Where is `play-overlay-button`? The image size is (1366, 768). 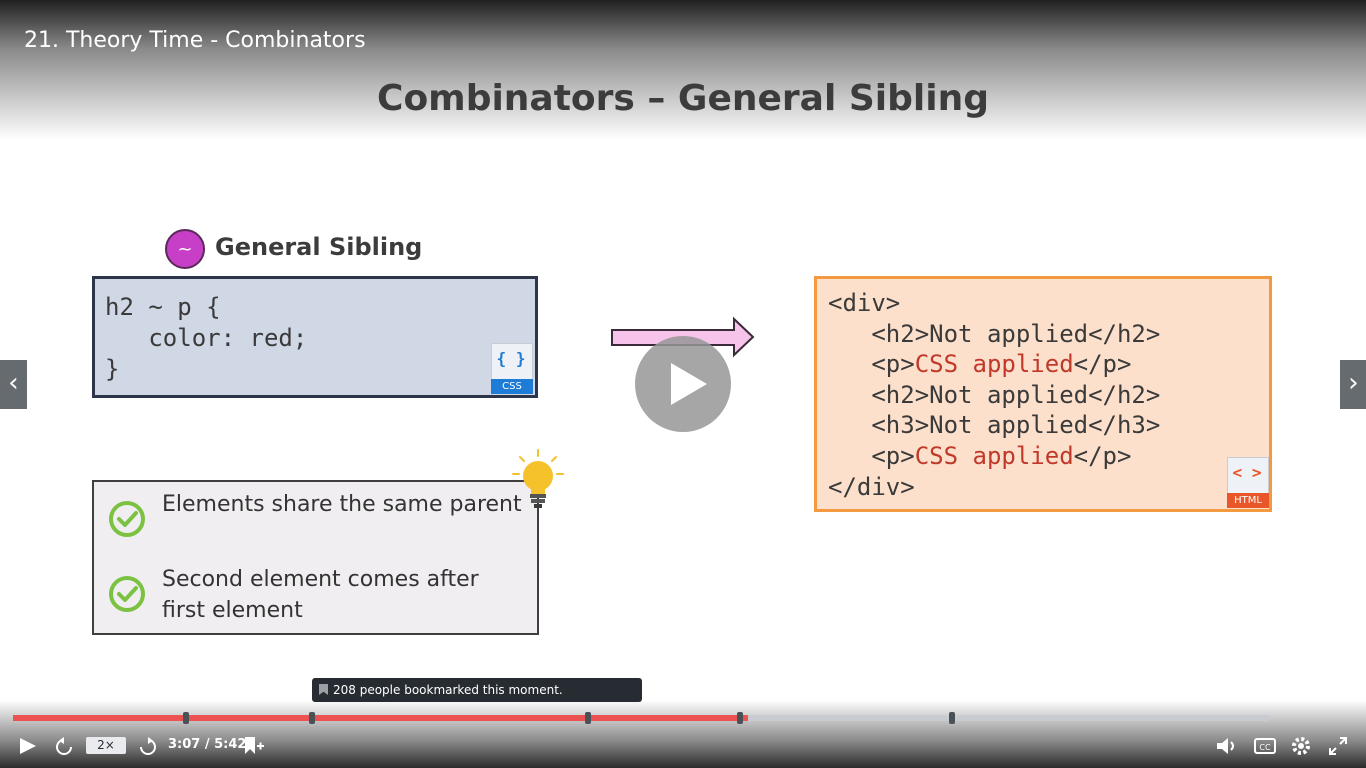
play-overlay-button is located at coordinates (683, 384).